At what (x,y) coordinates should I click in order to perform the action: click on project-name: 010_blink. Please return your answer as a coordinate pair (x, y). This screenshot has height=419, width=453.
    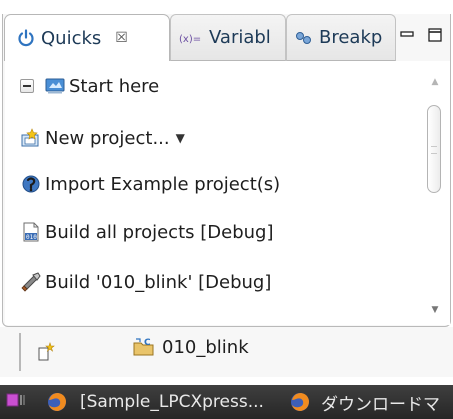
    Looking at the image, I should click on (205, 347).